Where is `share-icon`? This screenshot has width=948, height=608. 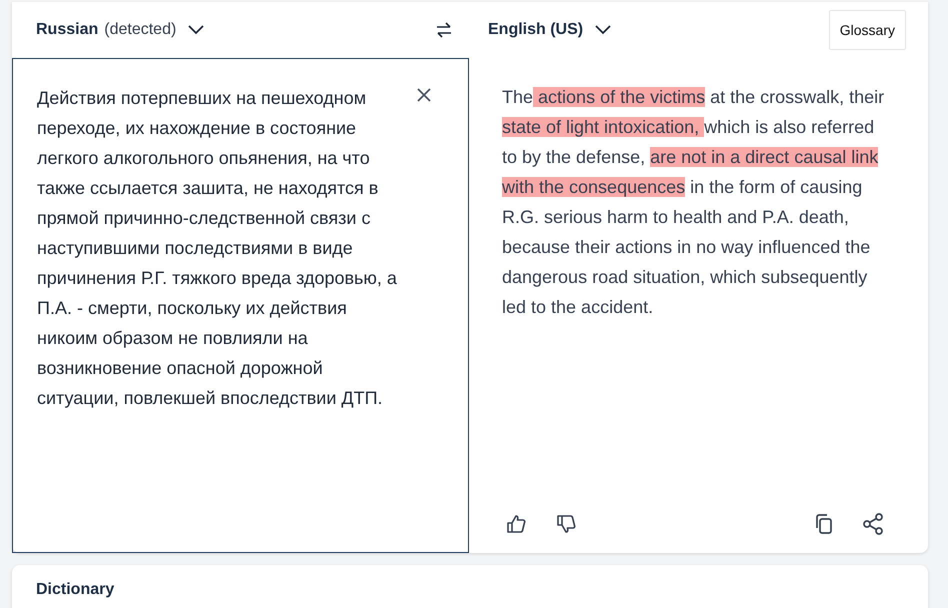 share-icon is located at coordinates (873, 524).